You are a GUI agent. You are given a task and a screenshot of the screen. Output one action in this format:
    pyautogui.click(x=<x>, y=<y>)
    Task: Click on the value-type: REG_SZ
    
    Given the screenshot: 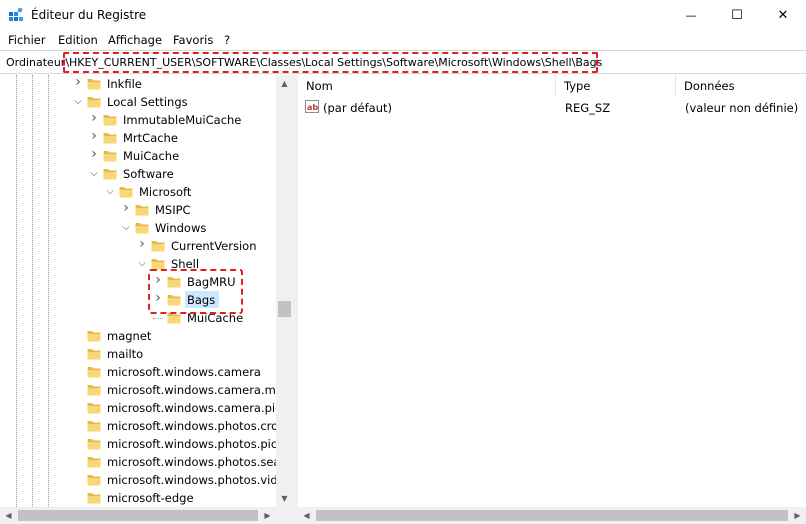 What is the action you would take?
    pyautogui.click(x=588, y=108)
    